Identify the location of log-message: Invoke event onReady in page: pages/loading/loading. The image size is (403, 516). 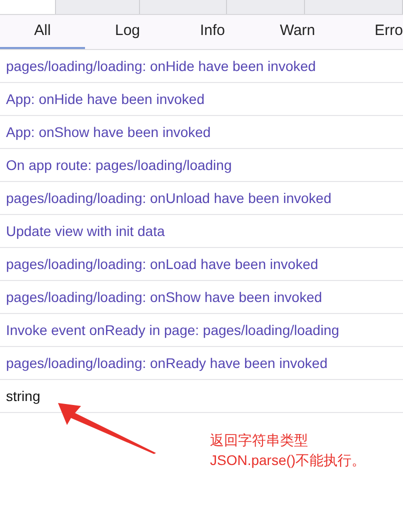
(173, 330).